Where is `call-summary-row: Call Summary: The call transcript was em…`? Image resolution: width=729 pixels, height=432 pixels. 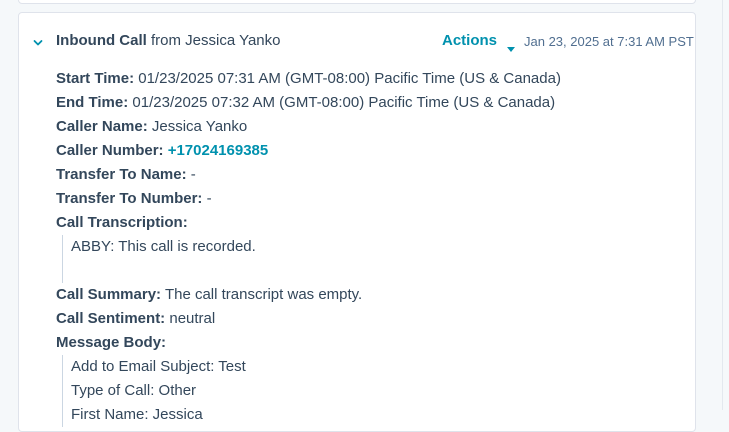
call-summary-row: Call Summary: The call transcript was em… is located at coordinates (371, 295).